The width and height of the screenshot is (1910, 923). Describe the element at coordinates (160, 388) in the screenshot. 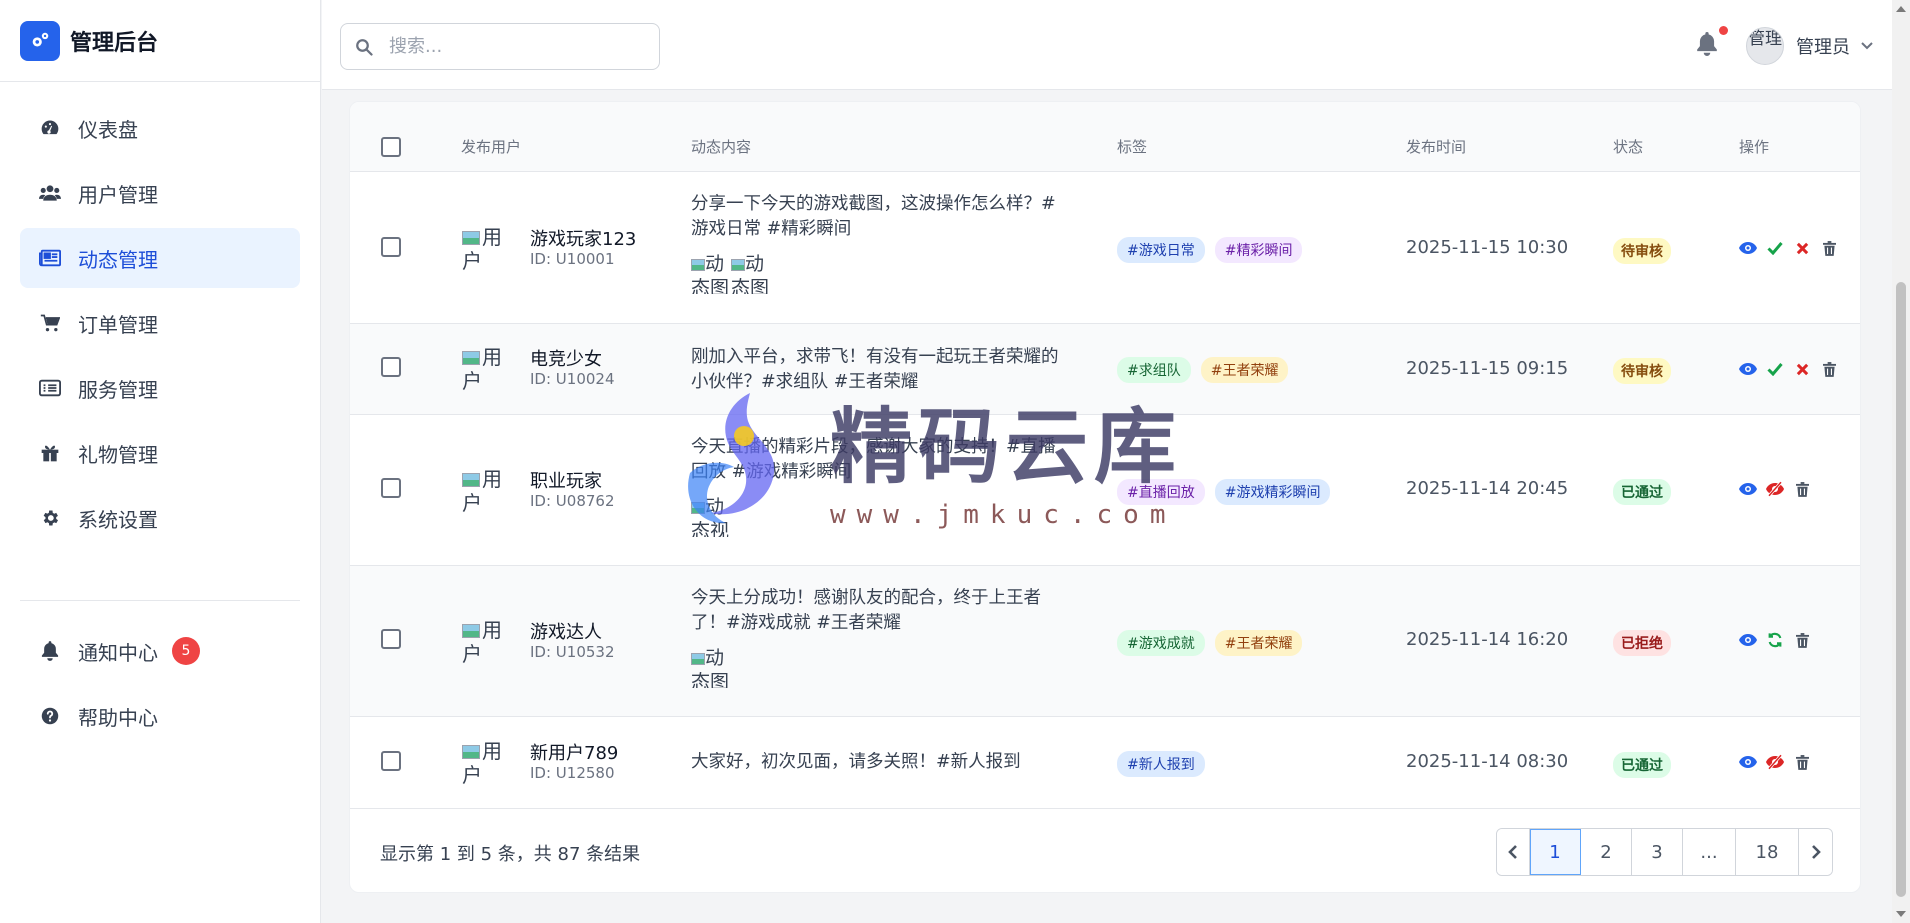

I see `sidebar-item-services: 服务管理` at that location.